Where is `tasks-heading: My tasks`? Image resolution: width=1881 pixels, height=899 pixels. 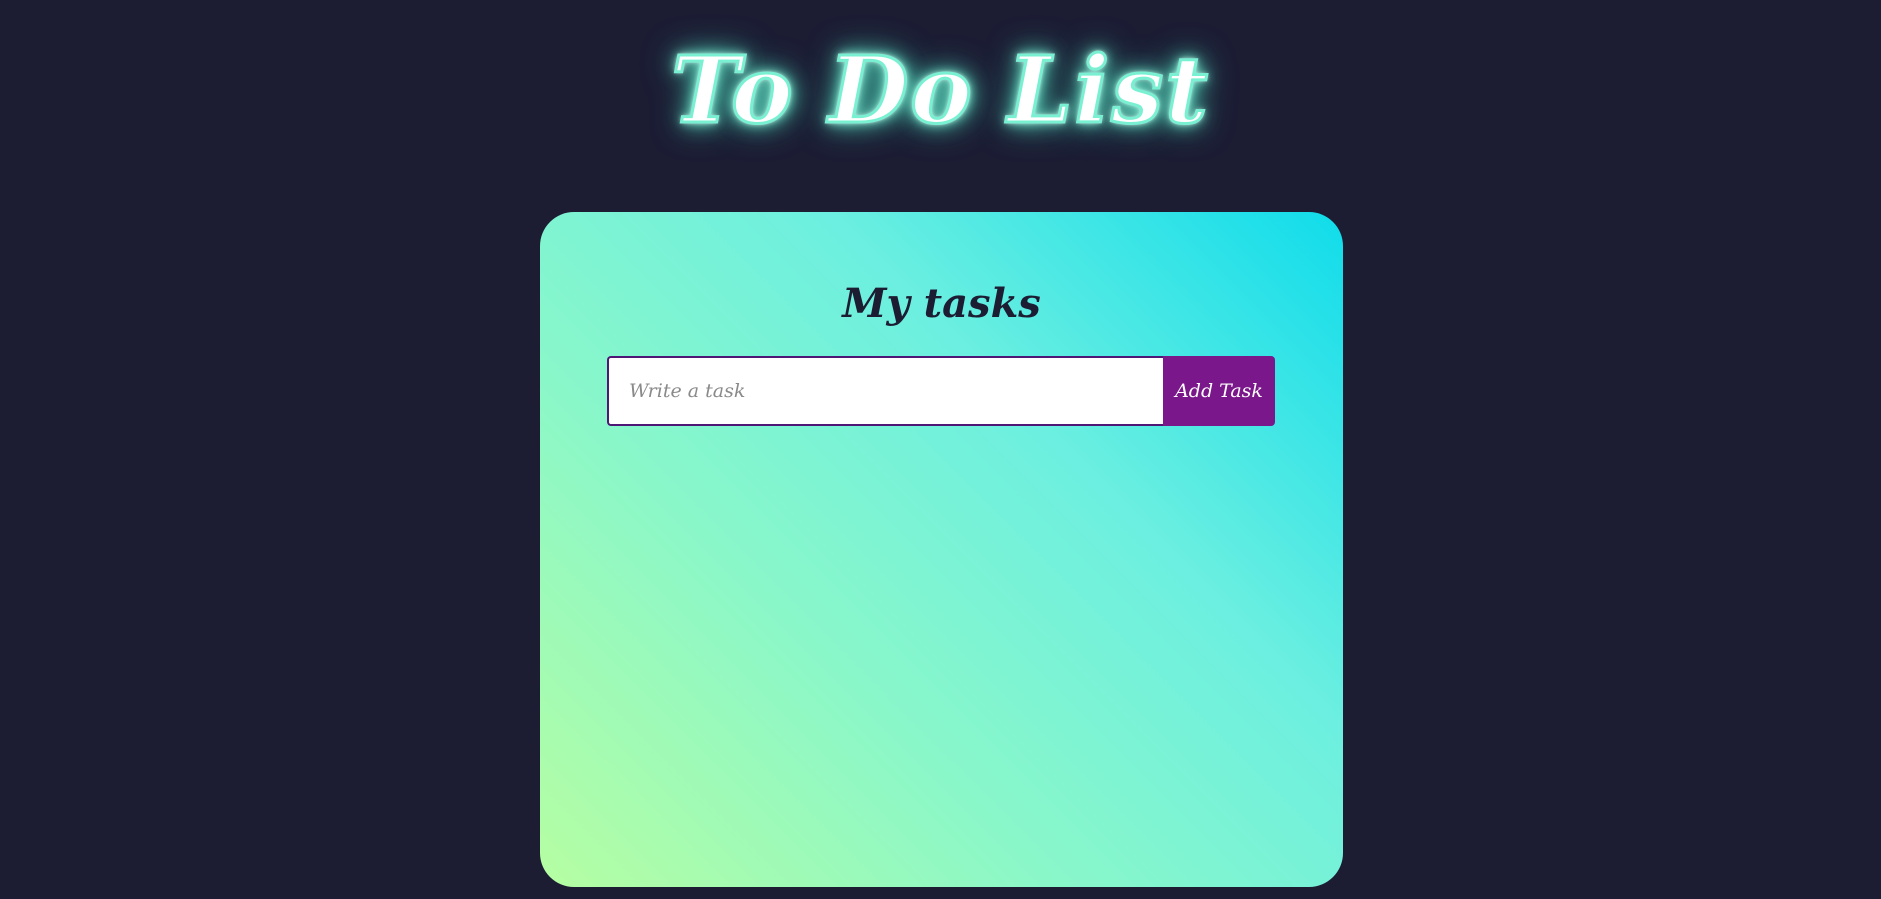 tasks-heading: My tasks is located at coordinates (941, 303).